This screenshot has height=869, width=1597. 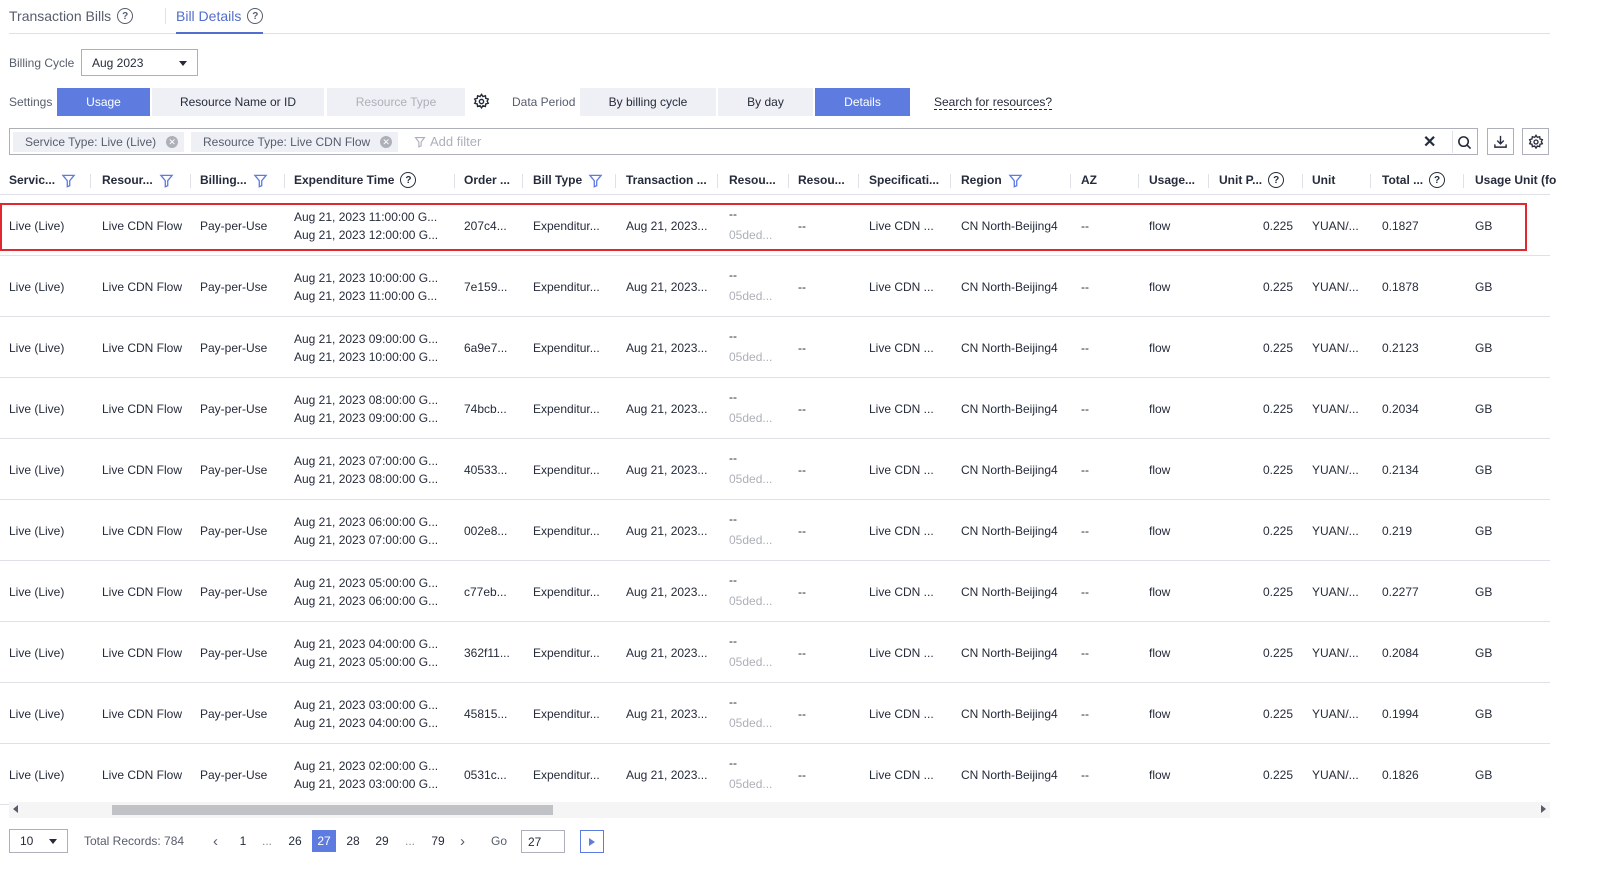 I want to click on scroll-right-icon, so click(x=1543, y=809).